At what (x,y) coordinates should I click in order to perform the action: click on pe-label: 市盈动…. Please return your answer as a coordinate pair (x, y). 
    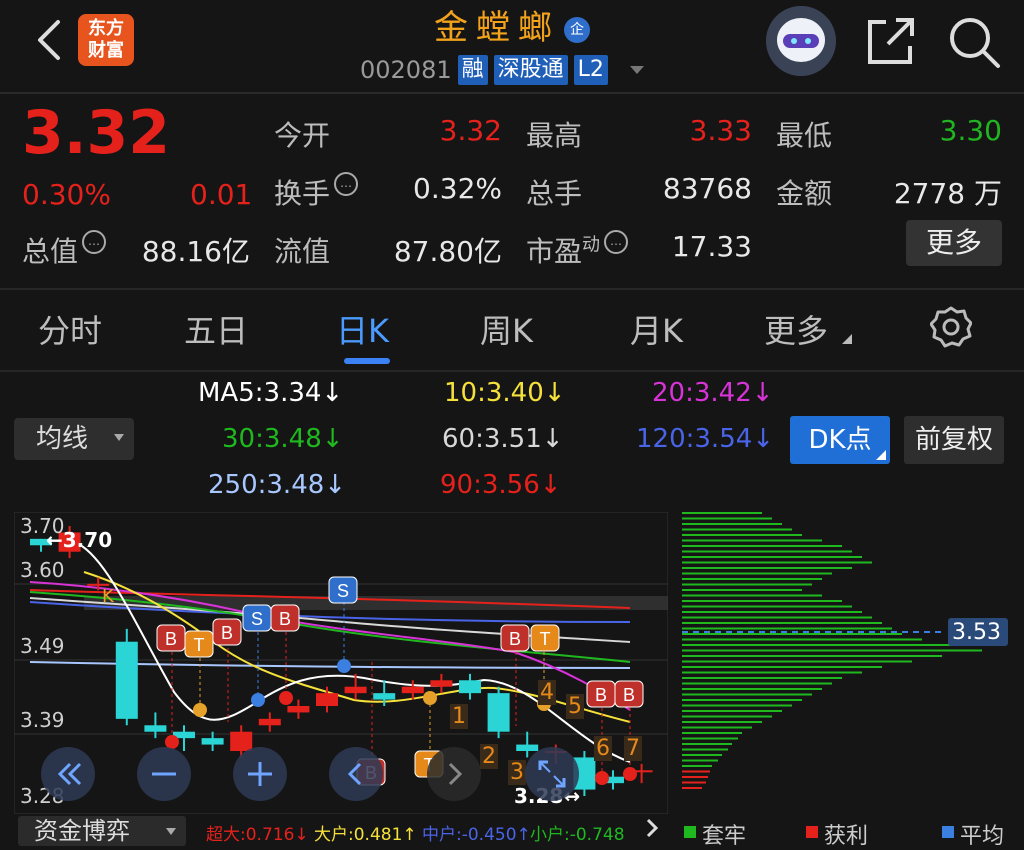
    Looking at the image, I should click on (577, 250).